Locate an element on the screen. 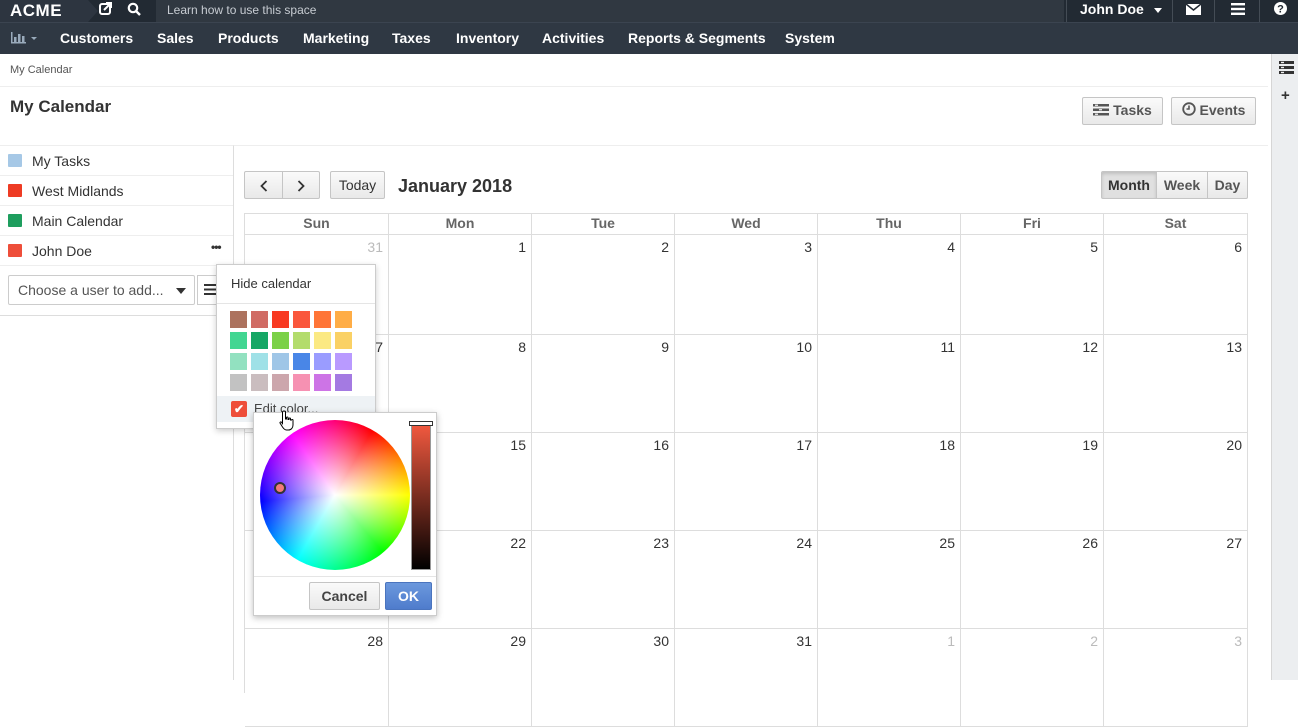 The image size is (1298, 727). nav-customers: Customers is located at coordinates (96, 38).